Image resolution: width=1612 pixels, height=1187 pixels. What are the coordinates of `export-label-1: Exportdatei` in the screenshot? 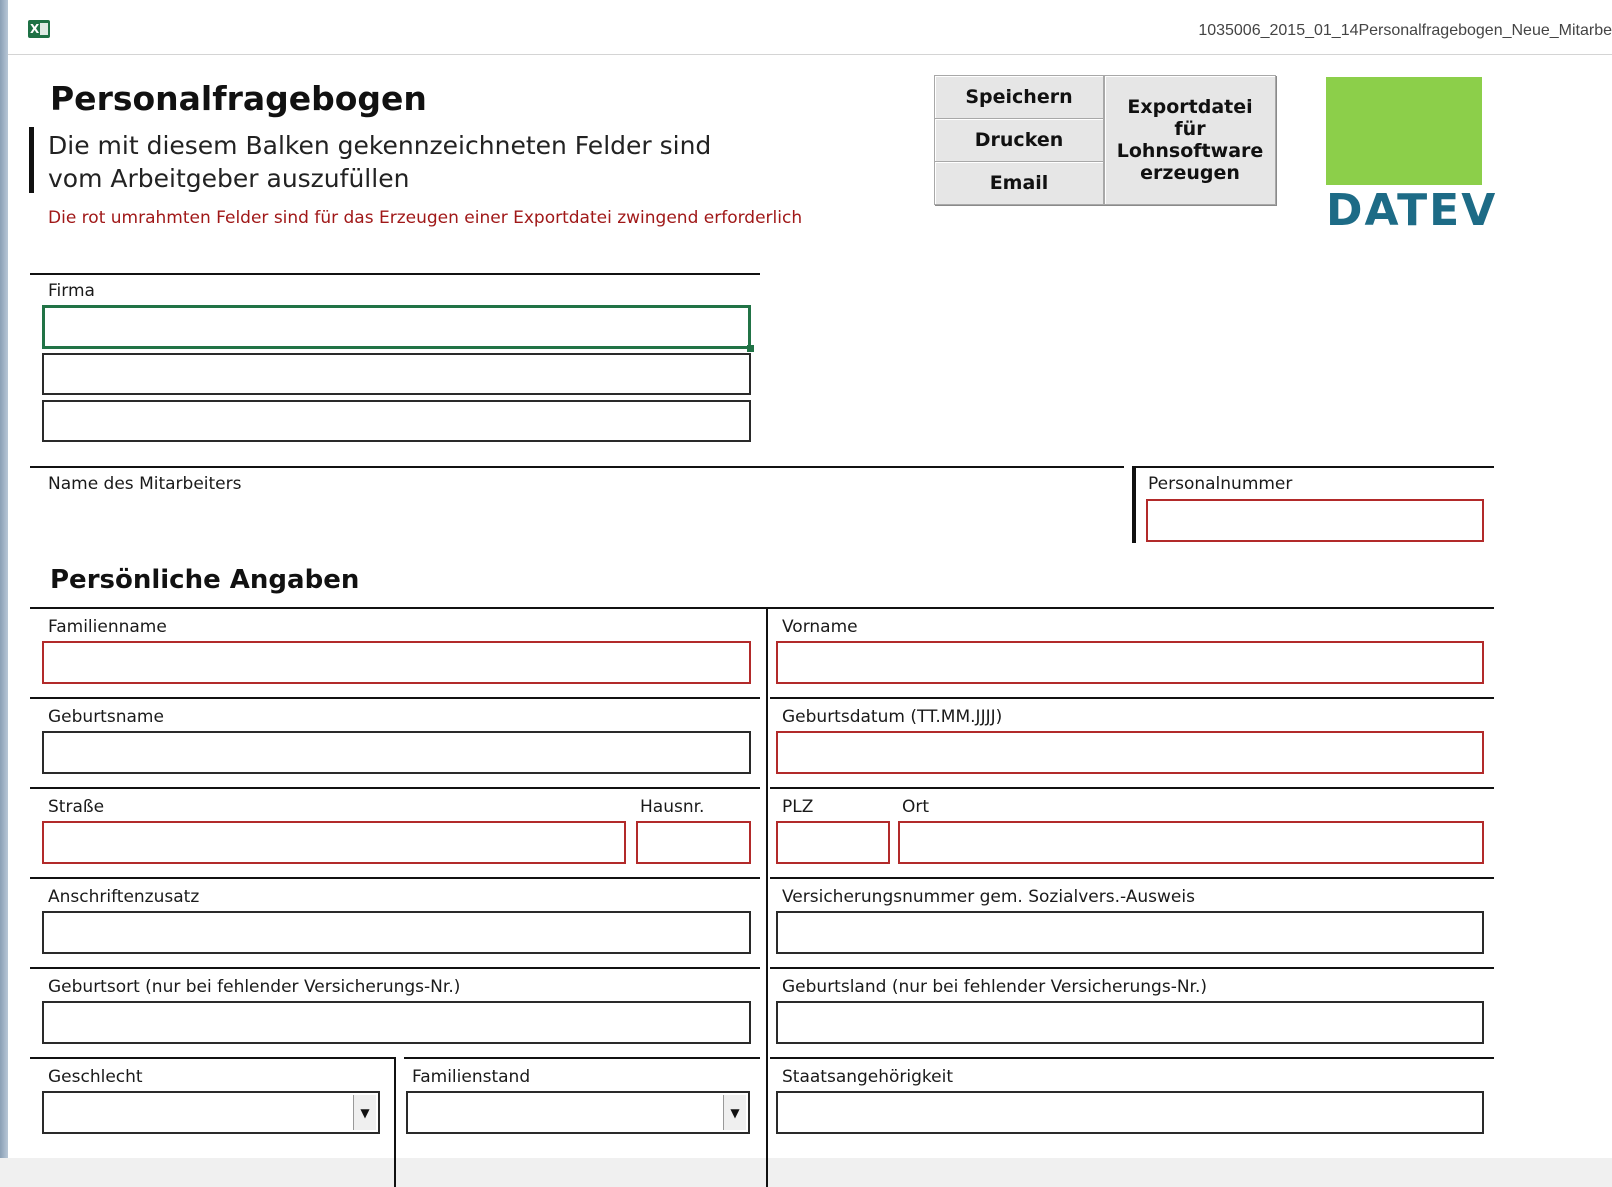 It's located at (1190, 107).